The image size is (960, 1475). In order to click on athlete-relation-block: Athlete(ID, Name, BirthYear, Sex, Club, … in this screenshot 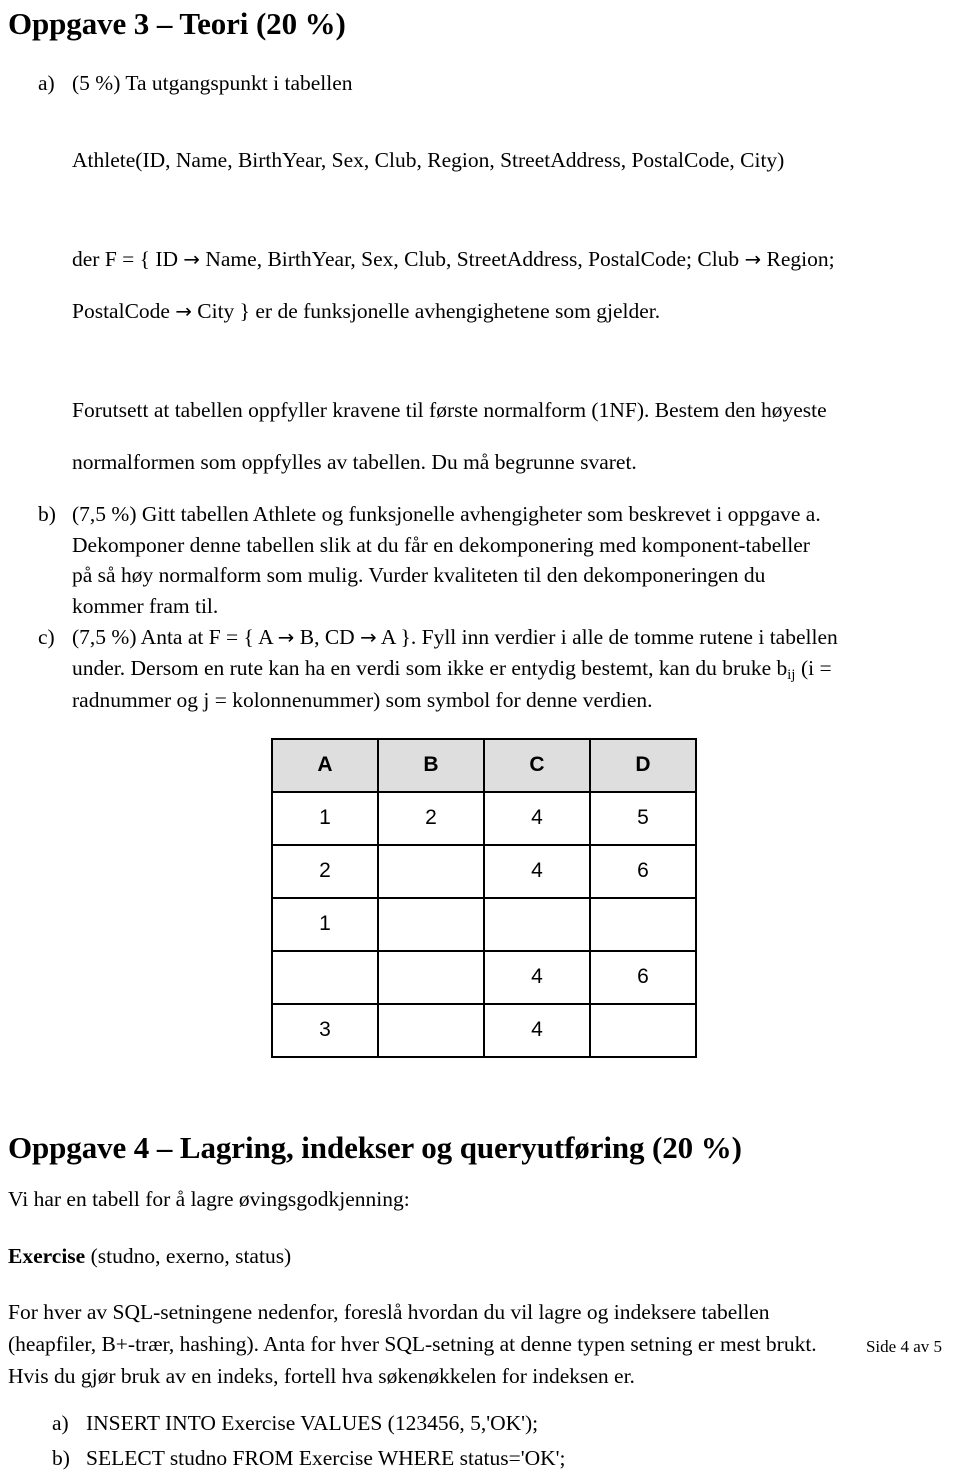, I will do `click(480, 160)`.